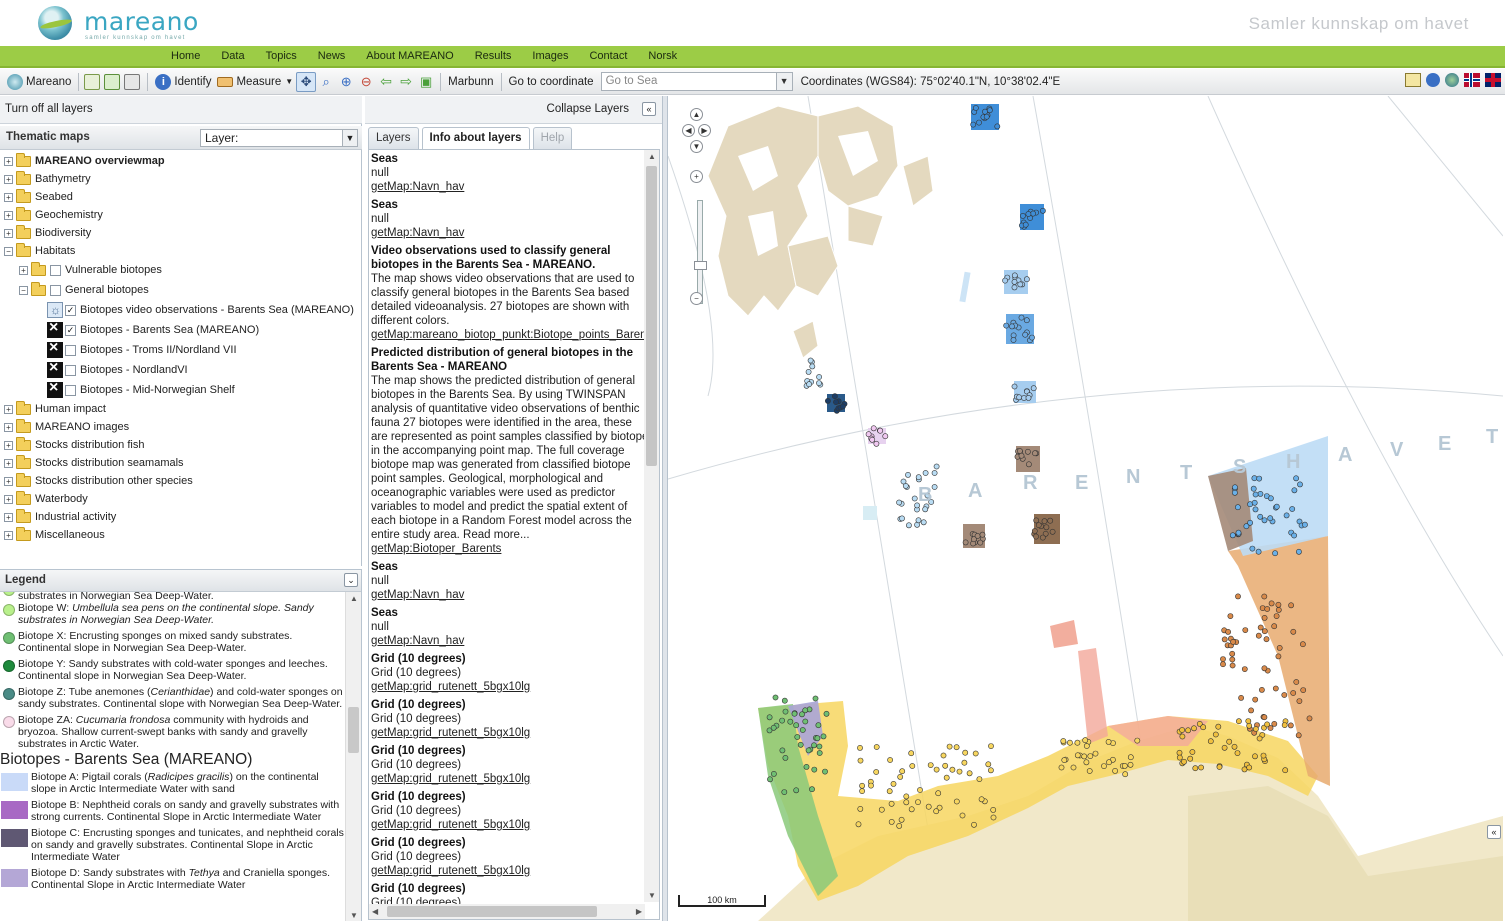  Describe the element at coordinates (181, 517) in the screenshot. I see `tree-node-industrial: + Industrial activity` at that location.